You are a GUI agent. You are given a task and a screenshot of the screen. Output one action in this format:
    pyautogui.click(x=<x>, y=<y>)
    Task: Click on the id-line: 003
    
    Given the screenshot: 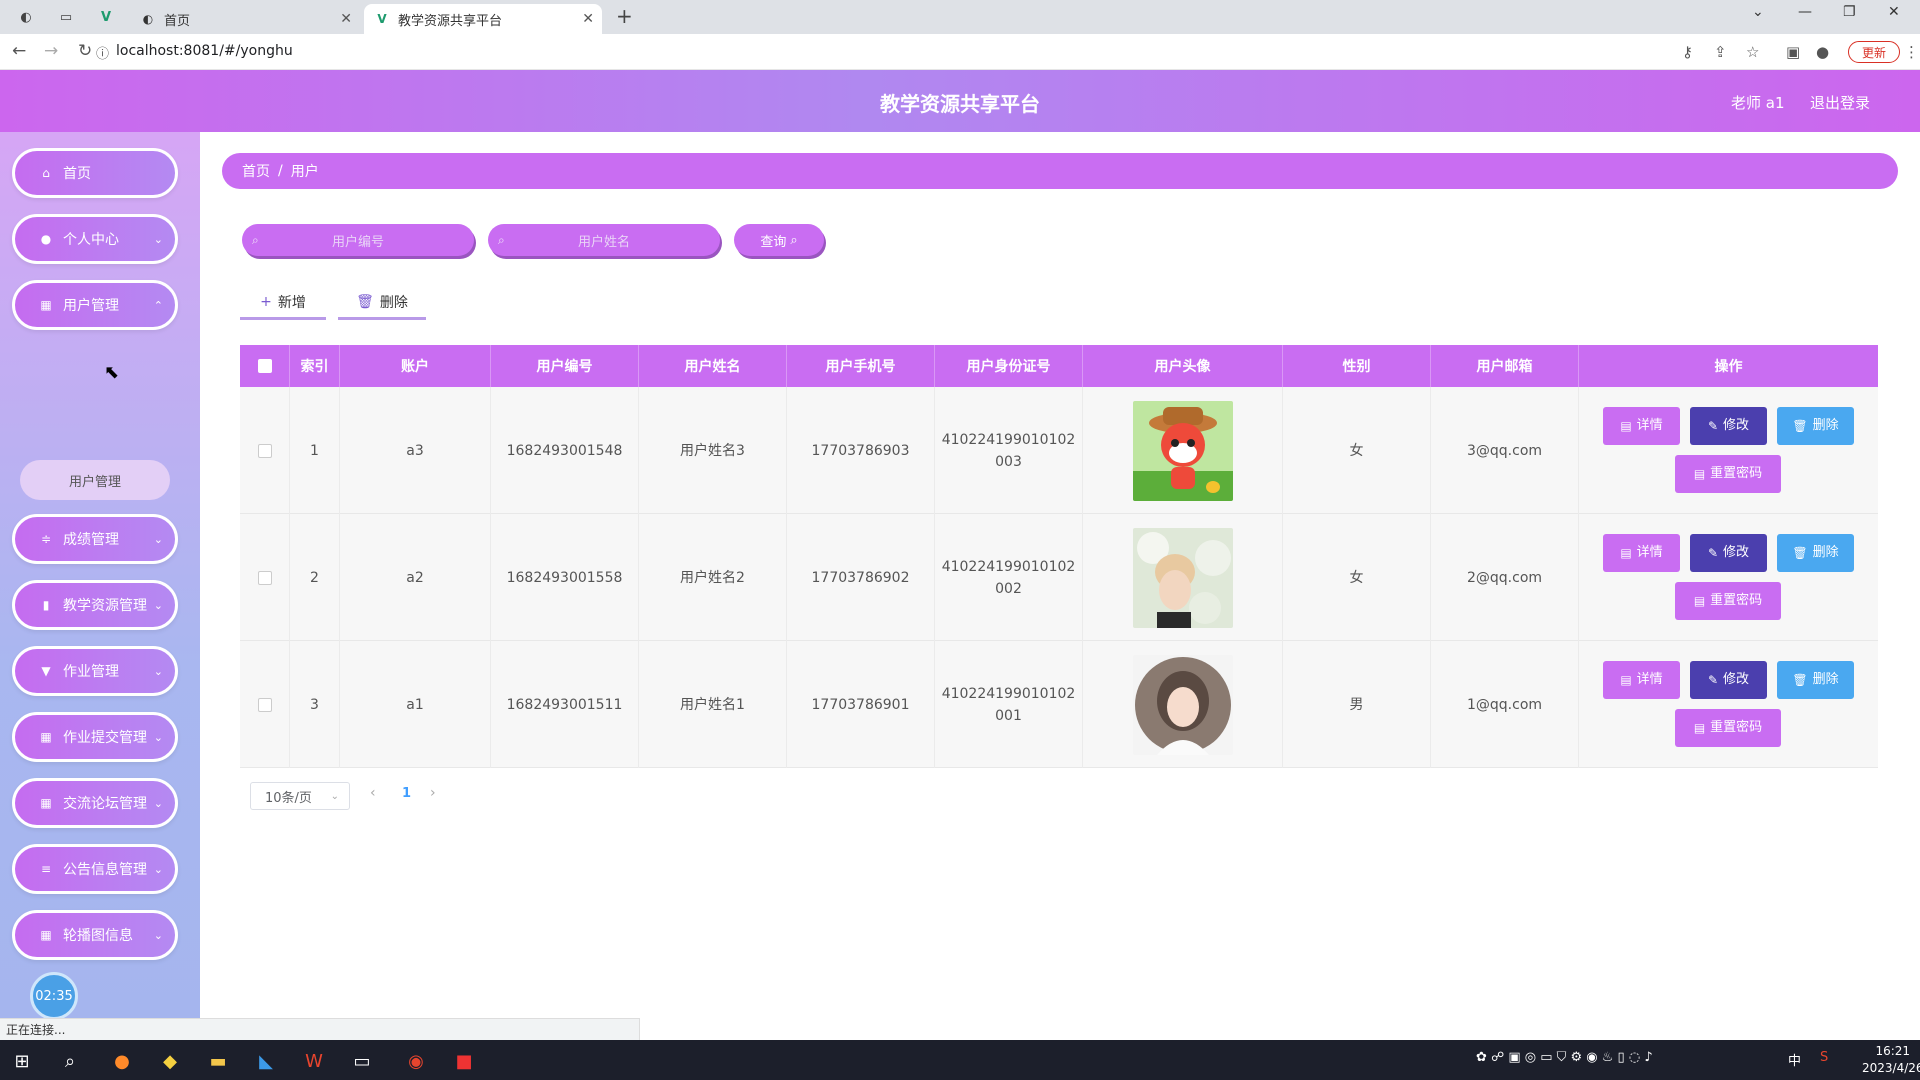 What is the action you would take?
    pyautogui.click(x=1008, y=461)
    